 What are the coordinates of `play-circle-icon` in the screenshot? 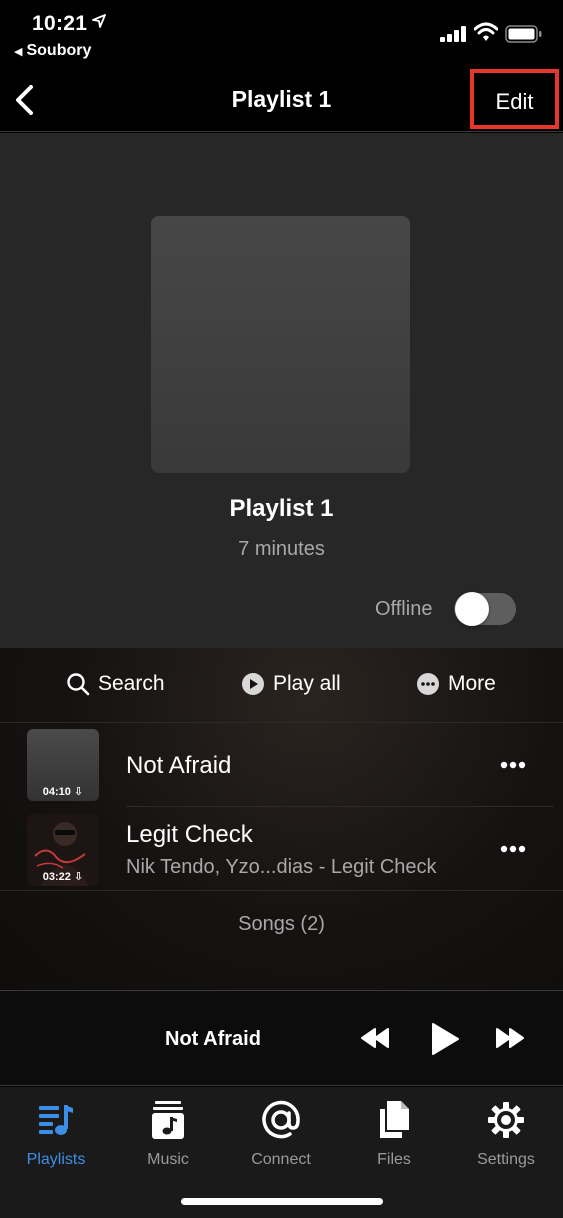 It's located at (253, 684).